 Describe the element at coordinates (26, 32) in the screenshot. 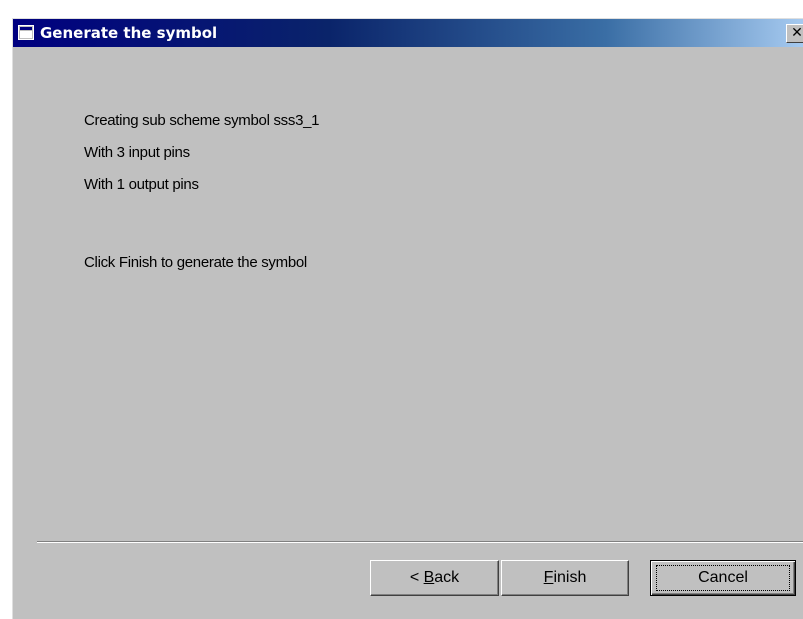

I see `window-icon` at that location.